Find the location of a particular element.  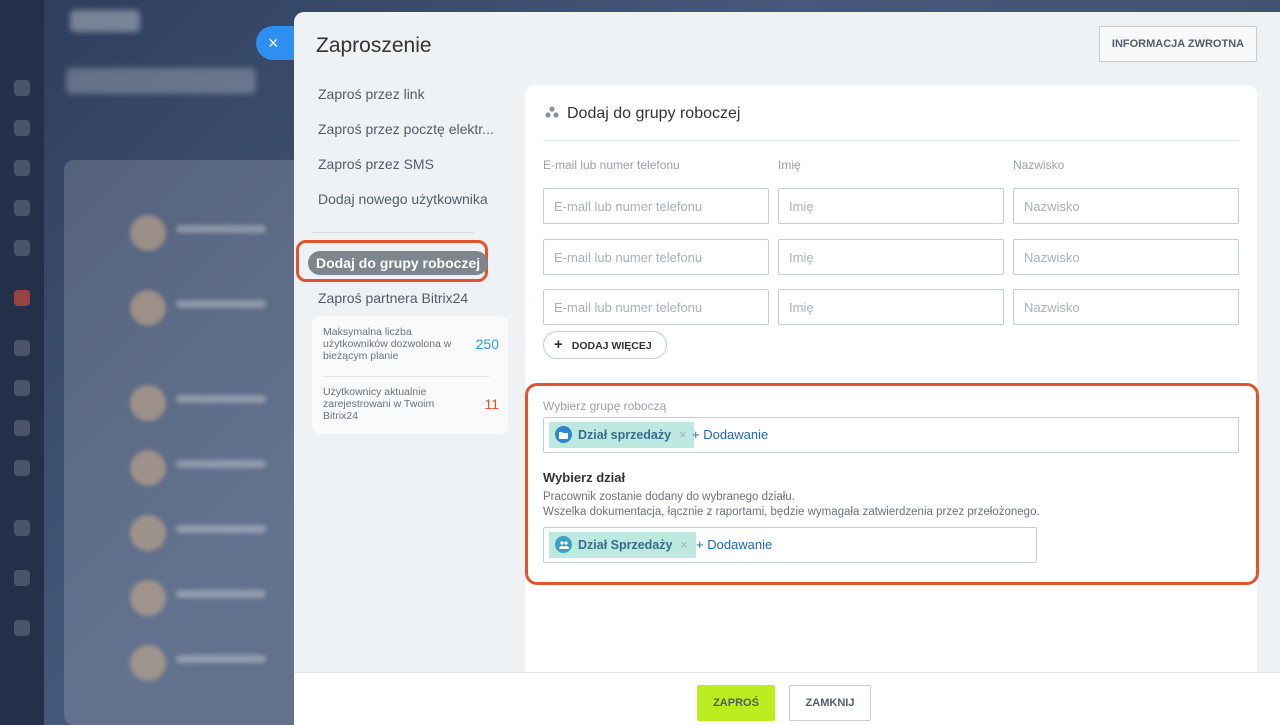

department-selector: Dział Sprzedaży × + Dodawanie is located at coordinates (790, 545).